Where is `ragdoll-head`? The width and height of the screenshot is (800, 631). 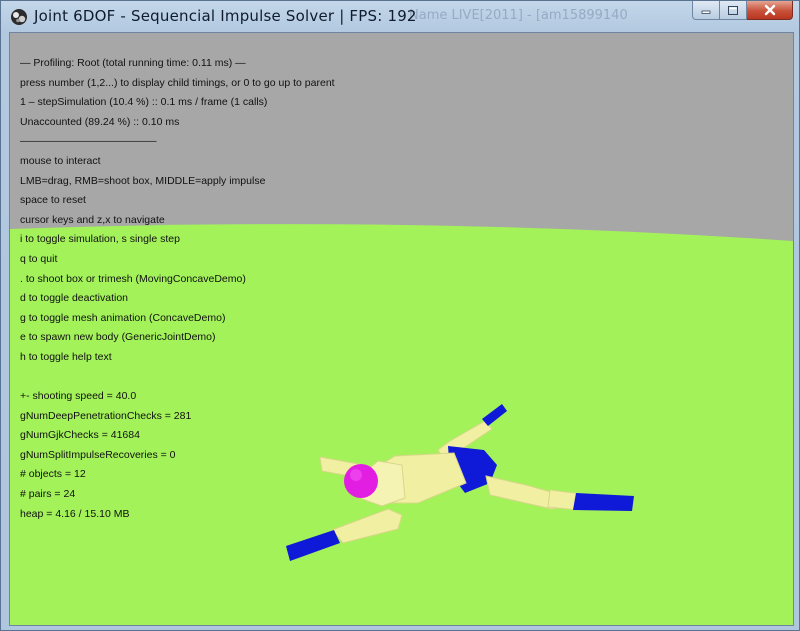 ragdoll-head is located at coordinates (361, 481).